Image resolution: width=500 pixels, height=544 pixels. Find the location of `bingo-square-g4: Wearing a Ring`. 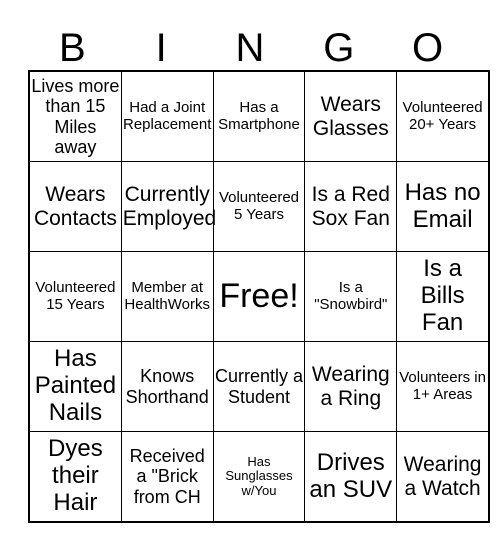

bingo-square-g4: Wearing a Ring is located at coordinates (351, 386).